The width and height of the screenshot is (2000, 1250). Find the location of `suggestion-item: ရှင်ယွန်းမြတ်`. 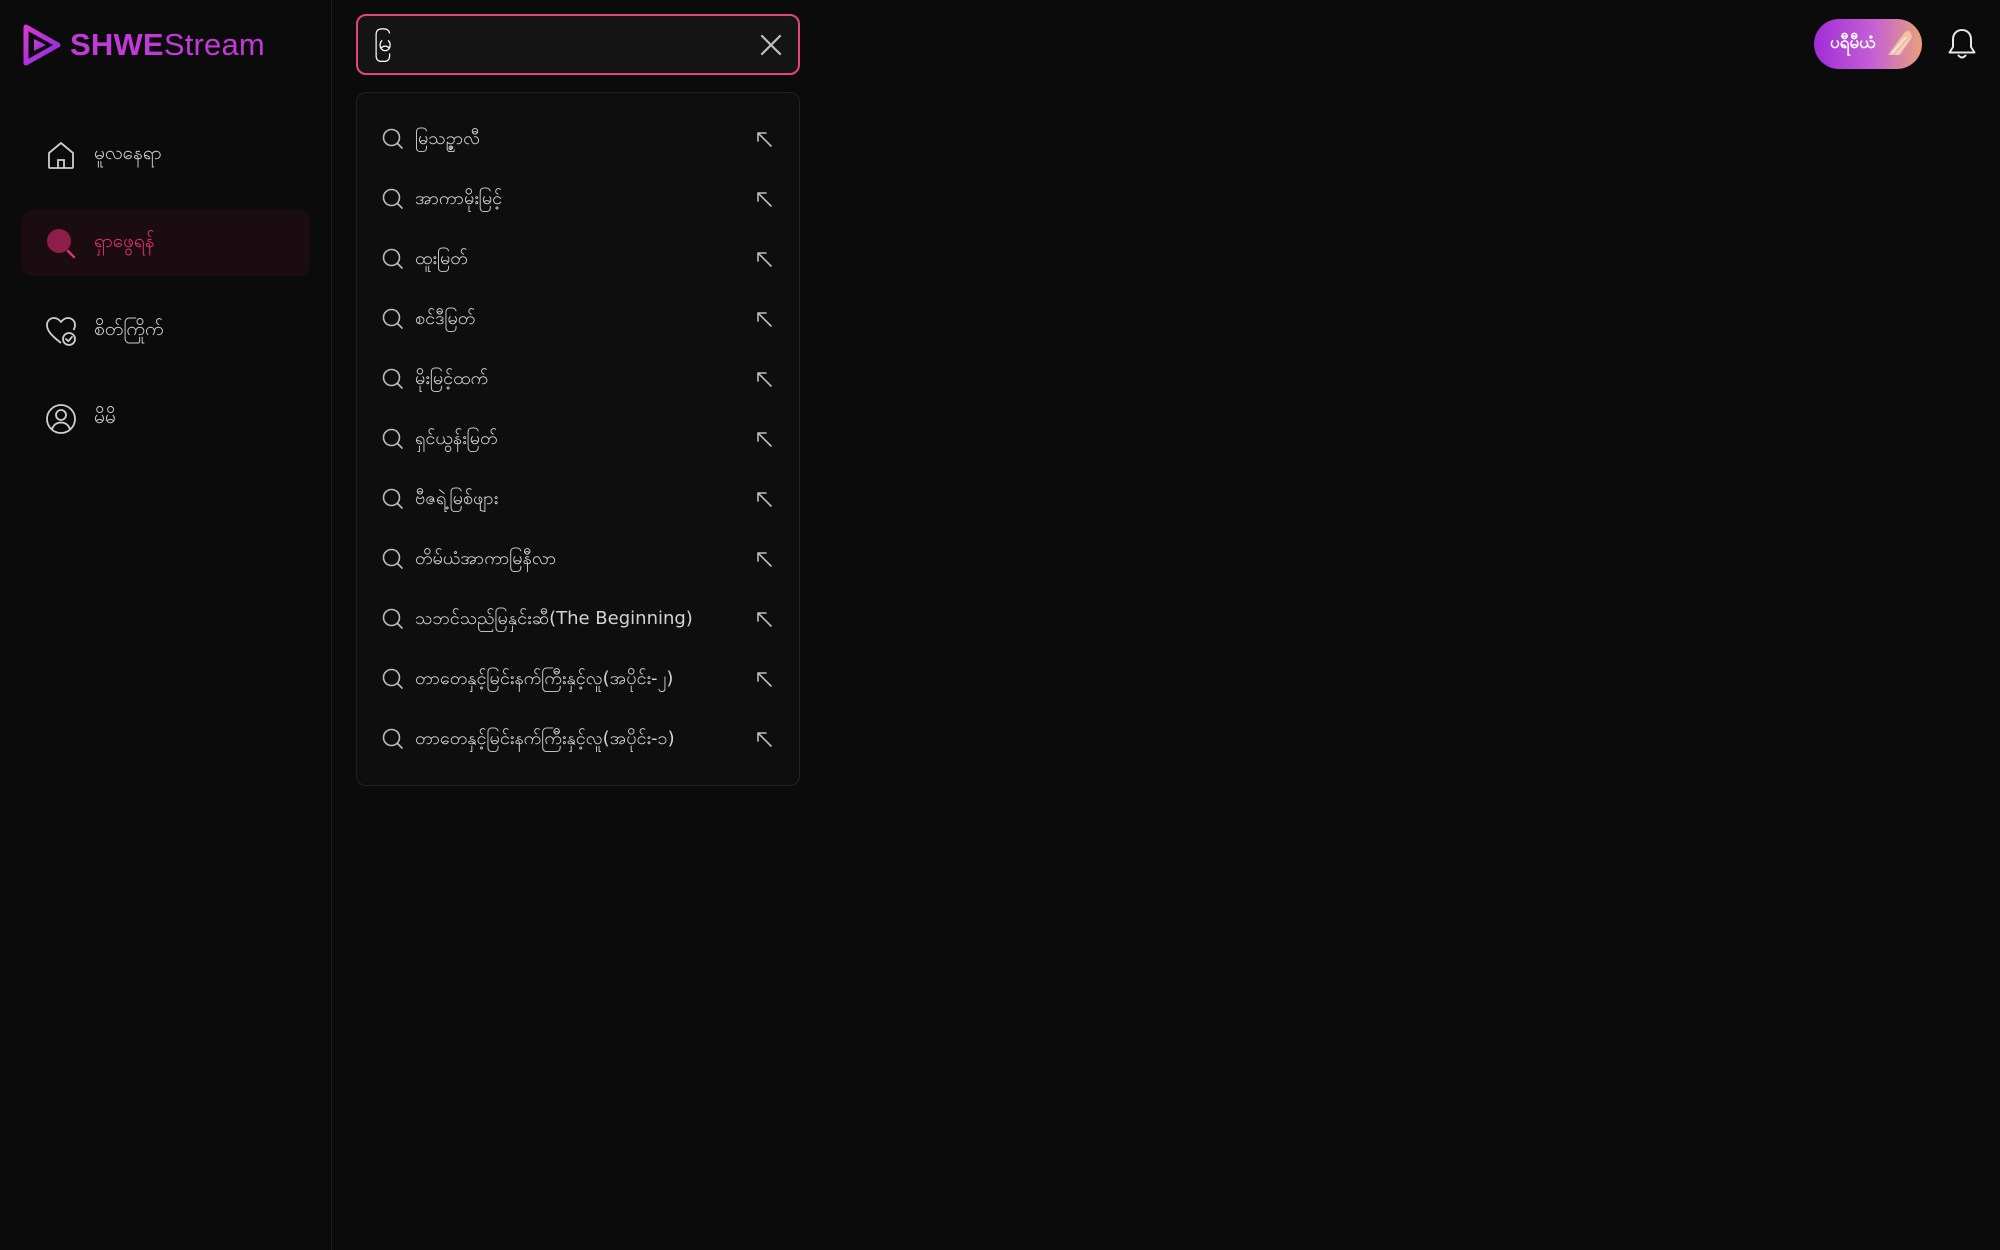

suggestion-item: ရှင်ယွန်းမြတ် is located at coordinates (578, 439).